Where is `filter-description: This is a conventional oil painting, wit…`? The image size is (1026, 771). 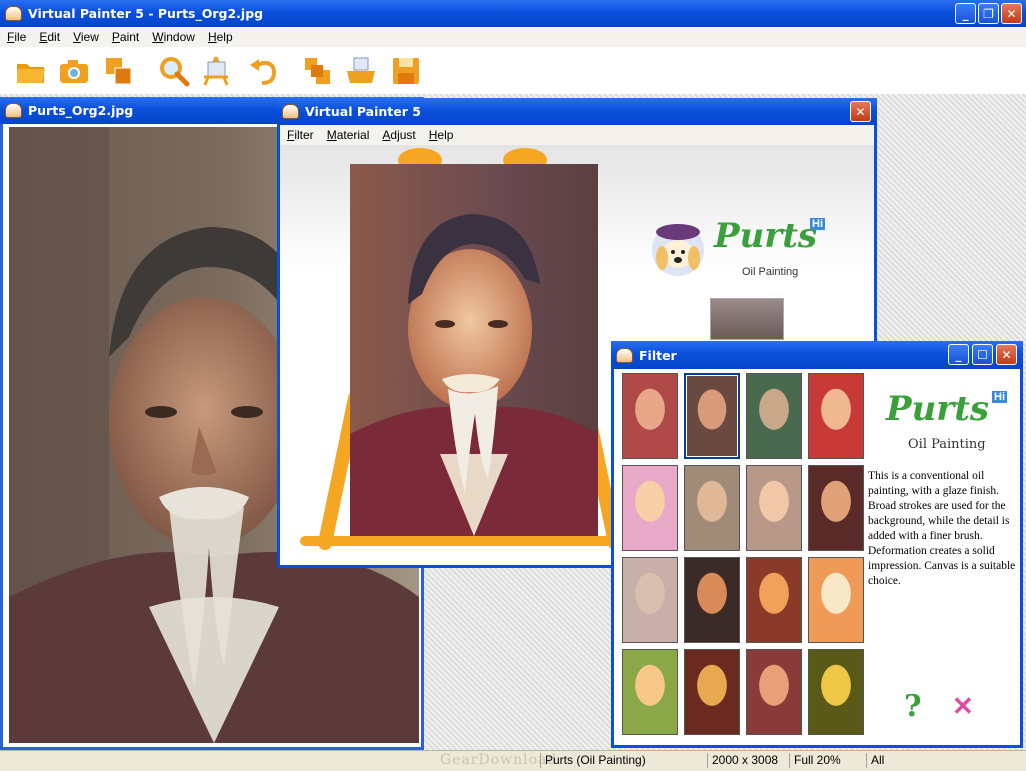
filter-description: This is a conventional oil painting, wit… is located at coordinates (942, 528).